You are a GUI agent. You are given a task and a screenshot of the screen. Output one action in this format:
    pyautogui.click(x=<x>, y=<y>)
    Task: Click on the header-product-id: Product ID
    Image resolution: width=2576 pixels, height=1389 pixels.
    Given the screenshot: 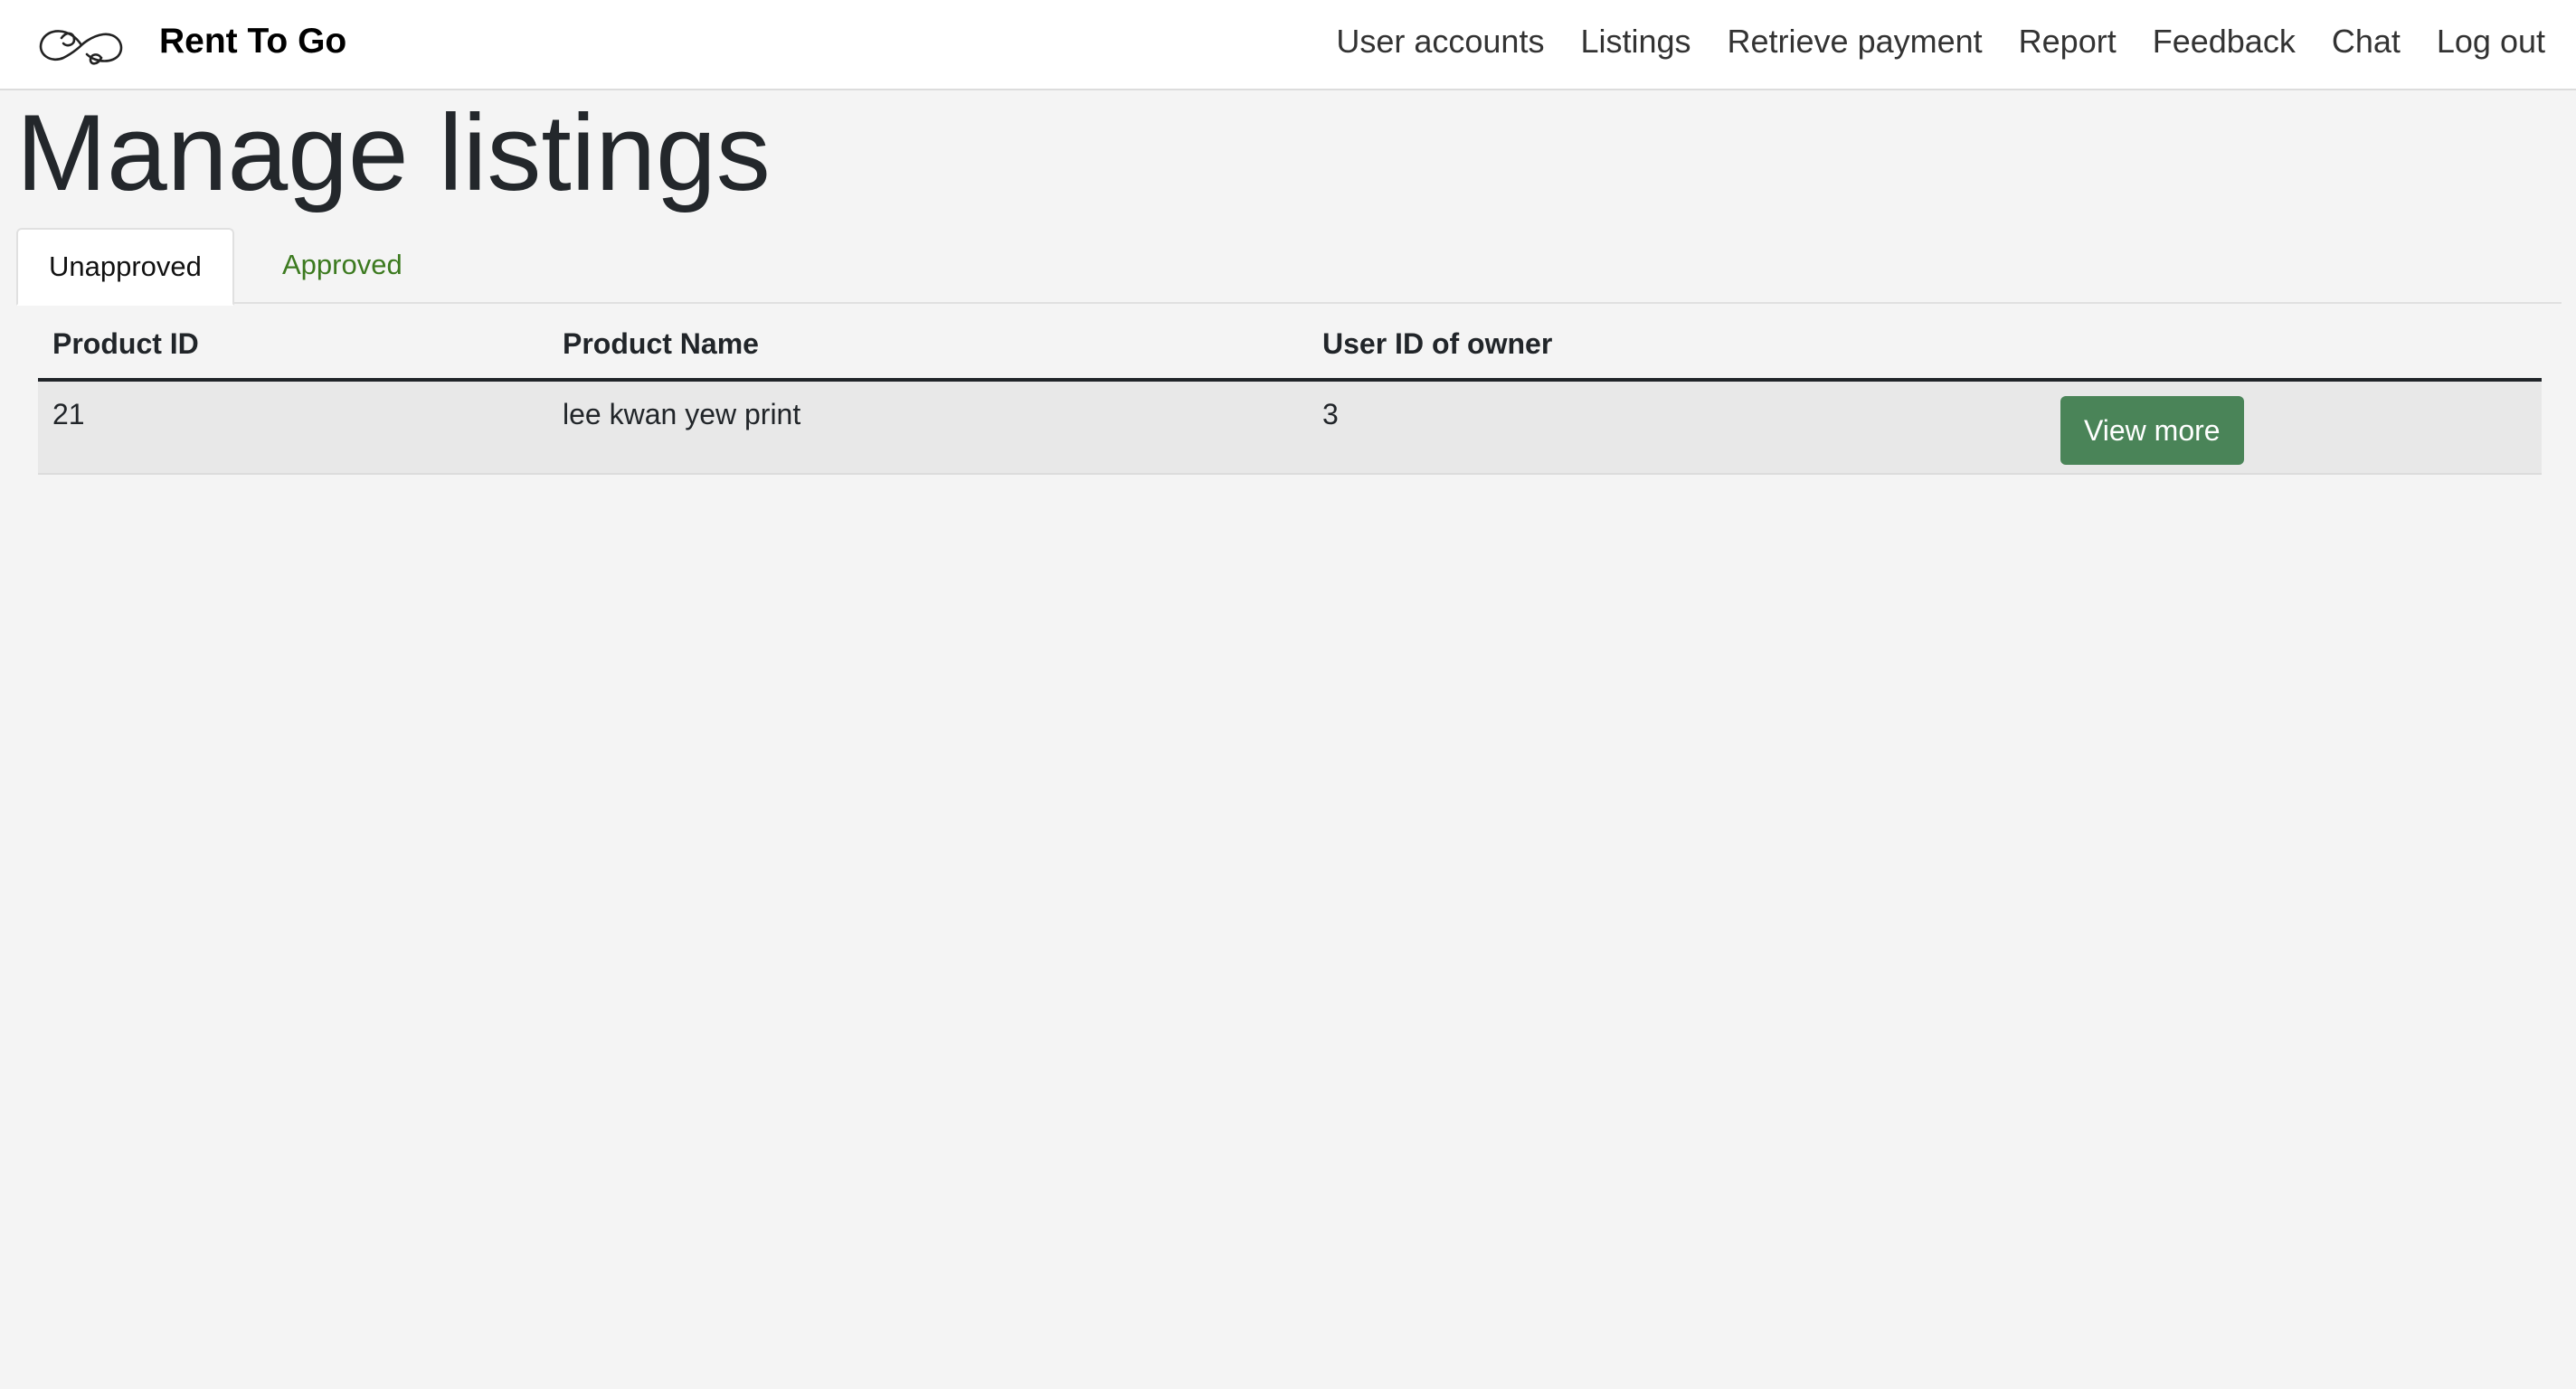 What is the action you would take?
    pyautogui.click(x=293, y=345)
    